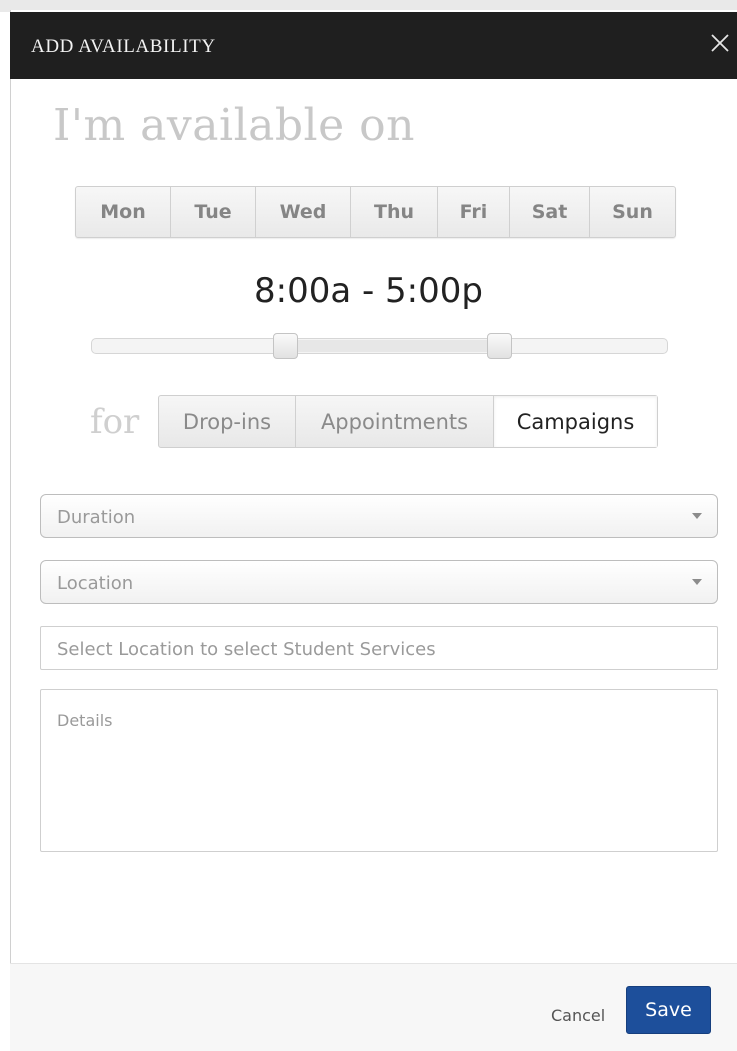 This screenshot has height=1051, width=737. Describe the element at coordinates (550, 212) in the screenshot. I see `day-button-sat: Sat` at that location.